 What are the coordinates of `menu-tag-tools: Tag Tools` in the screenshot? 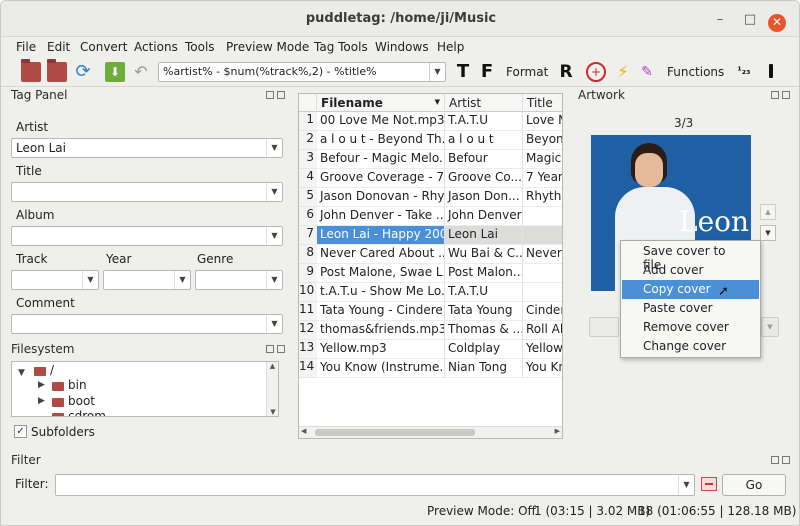 It's located at (341, 47).